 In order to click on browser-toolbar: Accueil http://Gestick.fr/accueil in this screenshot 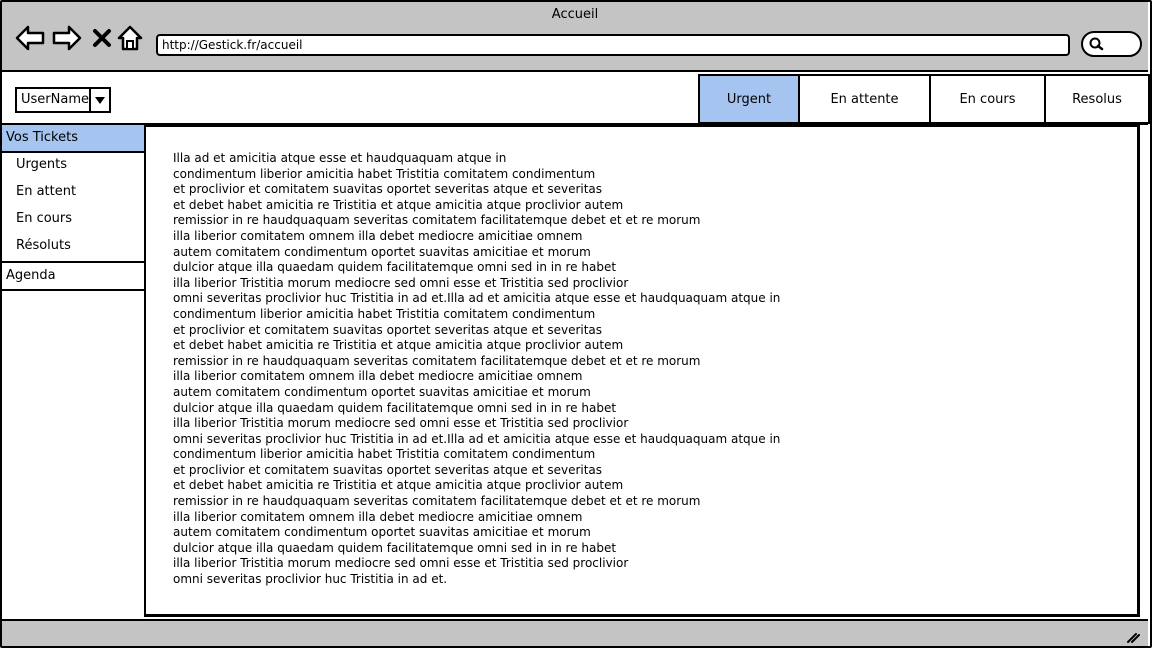, I will do `click(575, 37)`.